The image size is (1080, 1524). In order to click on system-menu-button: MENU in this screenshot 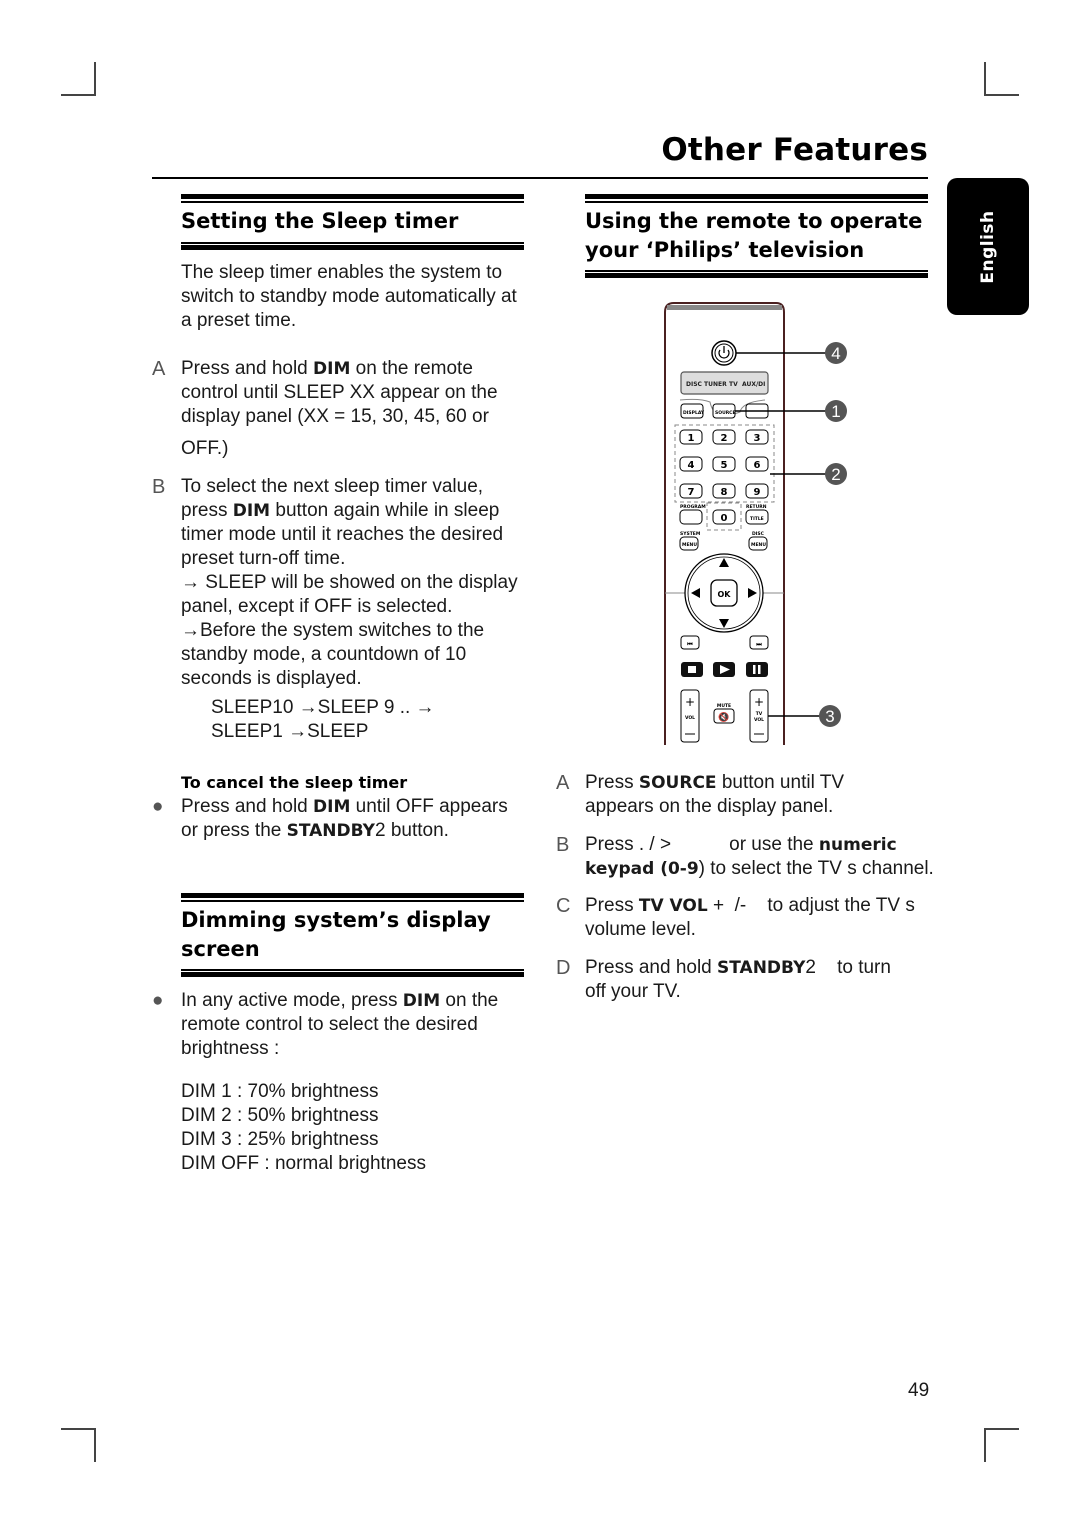, I will do `click(689, 545)`.